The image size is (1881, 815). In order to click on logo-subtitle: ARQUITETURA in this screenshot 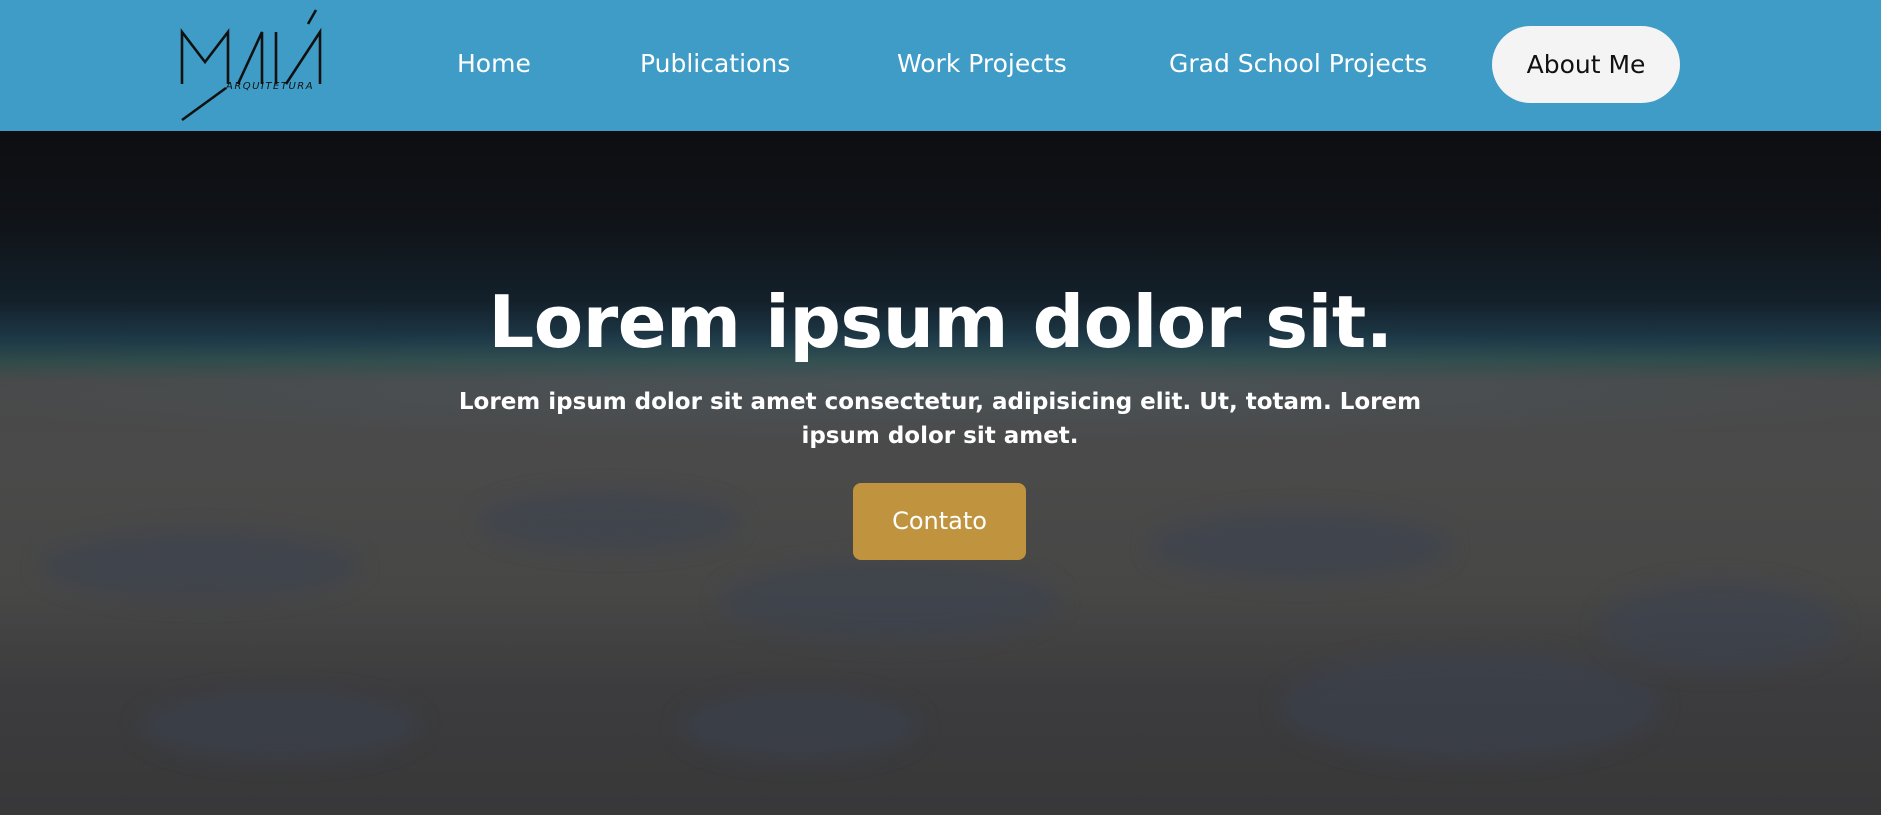, I will do `click(270, 86)`.